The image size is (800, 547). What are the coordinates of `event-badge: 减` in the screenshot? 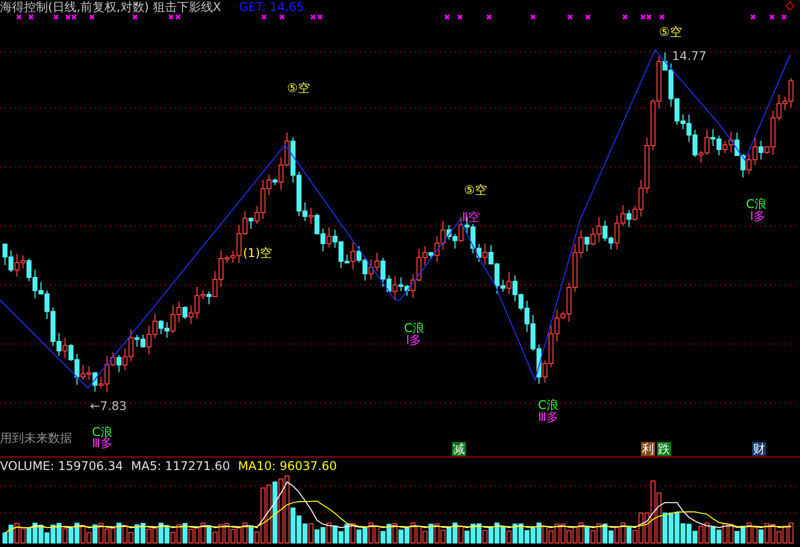 It's located at (459, 449).